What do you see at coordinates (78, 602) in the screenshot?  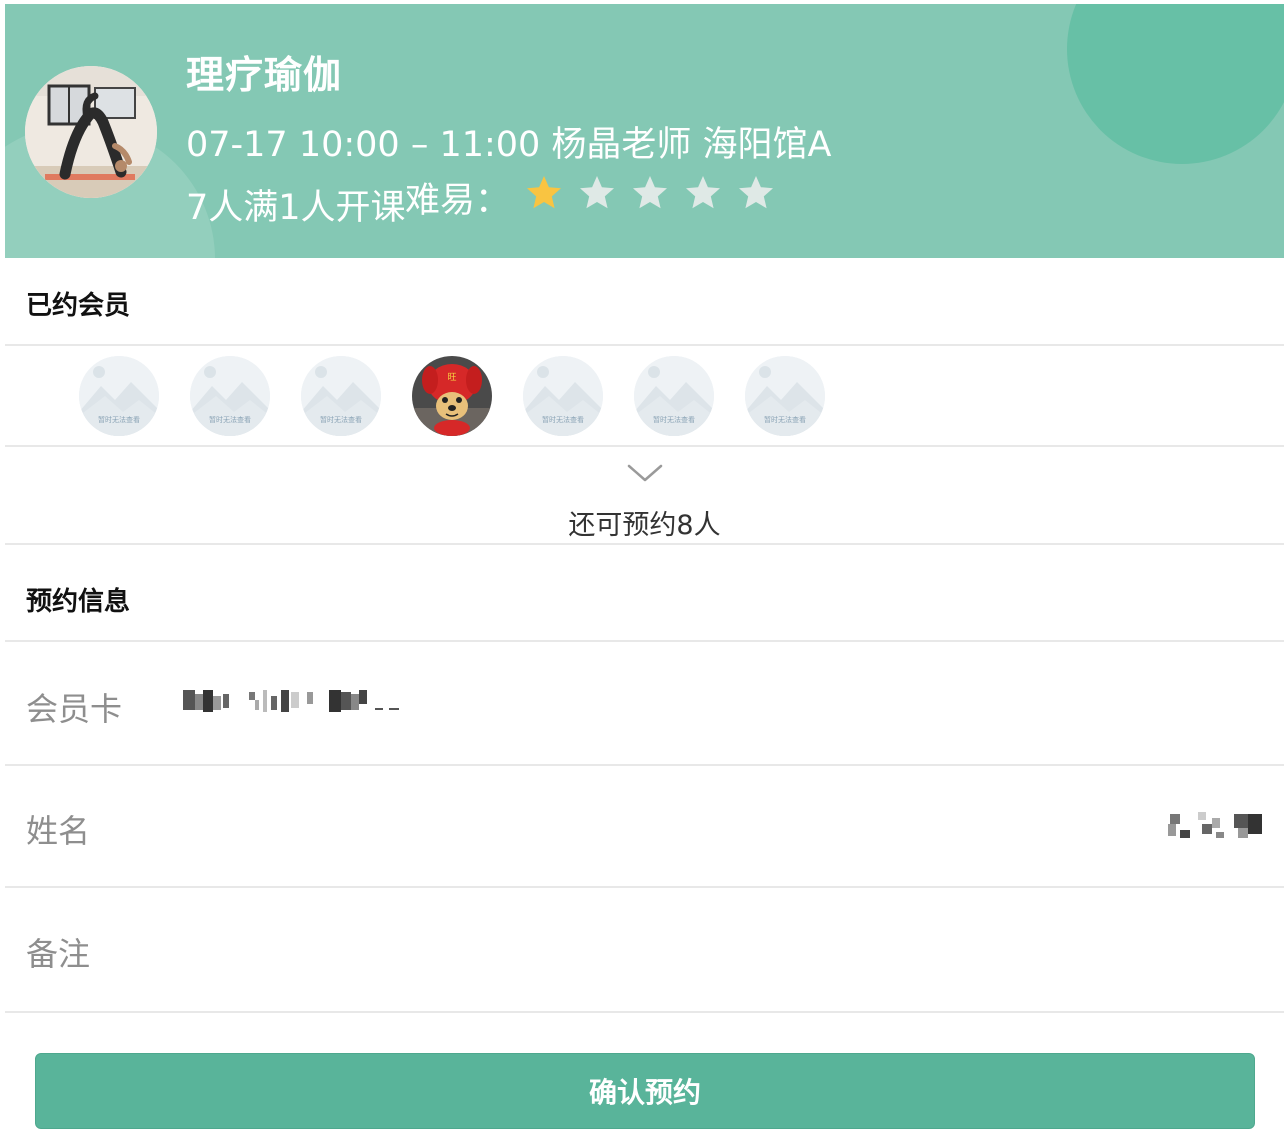 I see `booking-info-title: 预约信息` at bounding box center [78, 602].